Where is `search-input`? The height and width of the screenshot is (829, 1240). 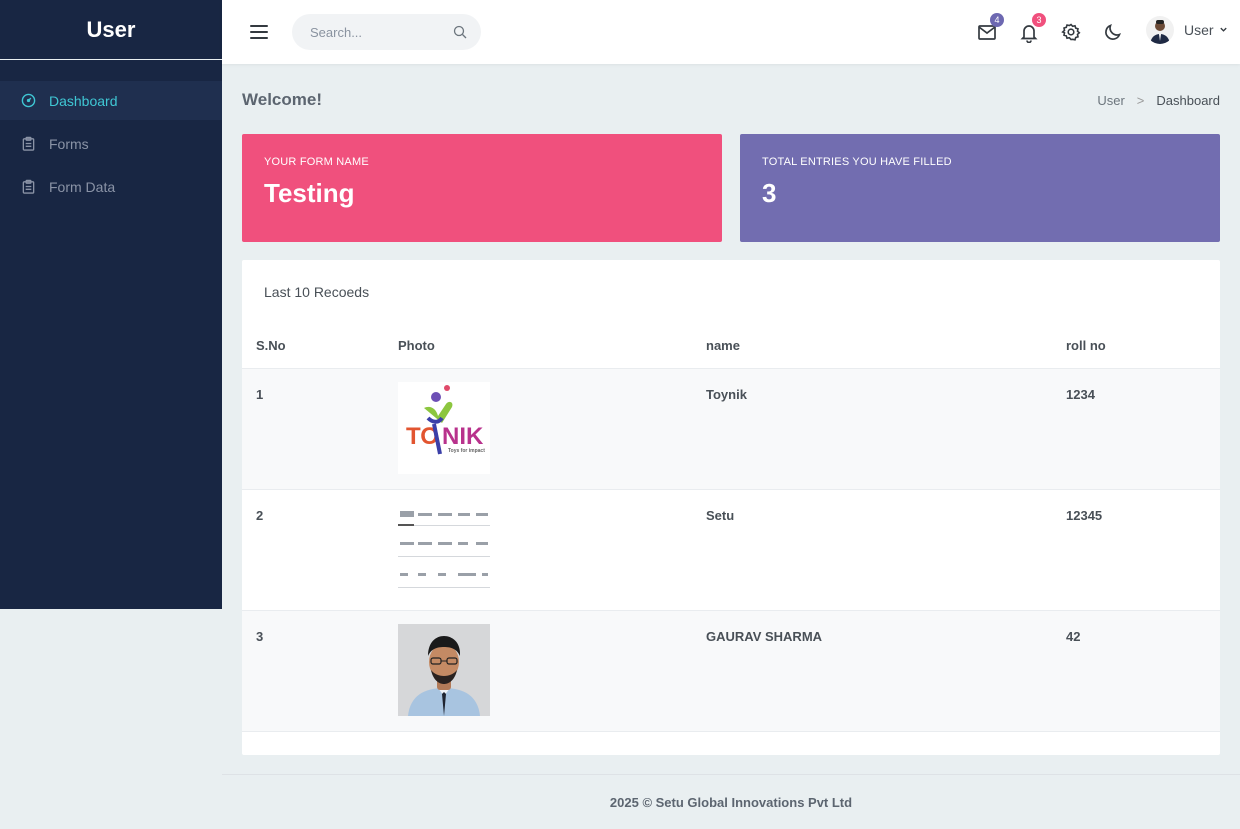 search-input is located at coordinates (380, 32).